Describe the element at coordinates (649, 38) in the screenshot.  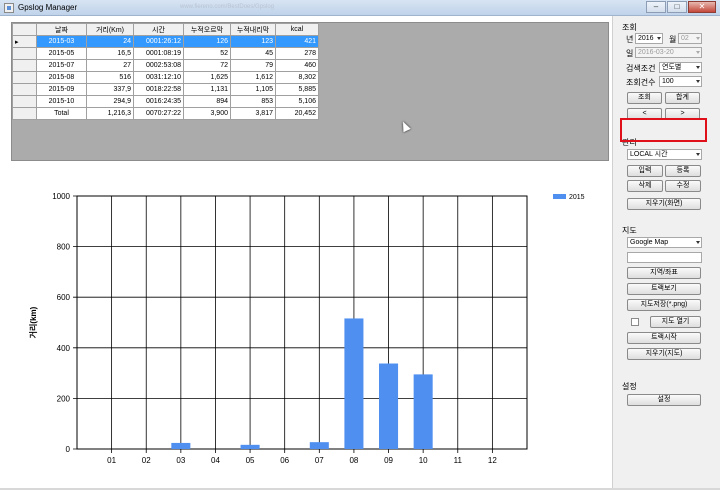
I see `year-combo: 2016` at that location.